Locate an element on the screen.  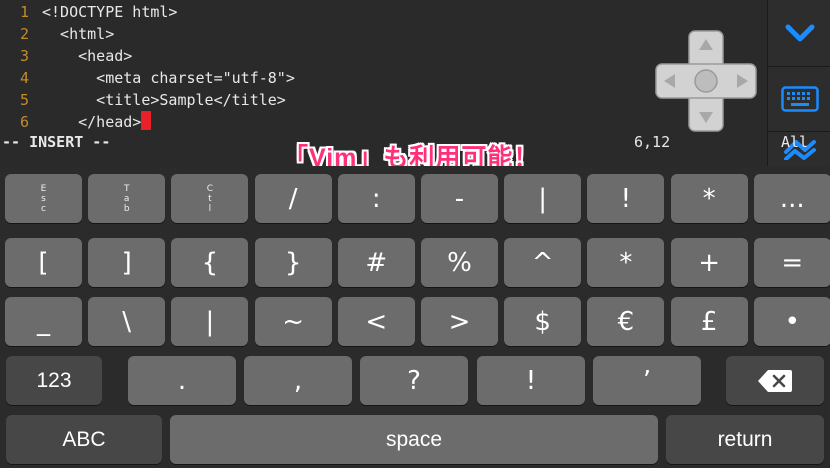
key-label: < is located at coordinates (376, 321).